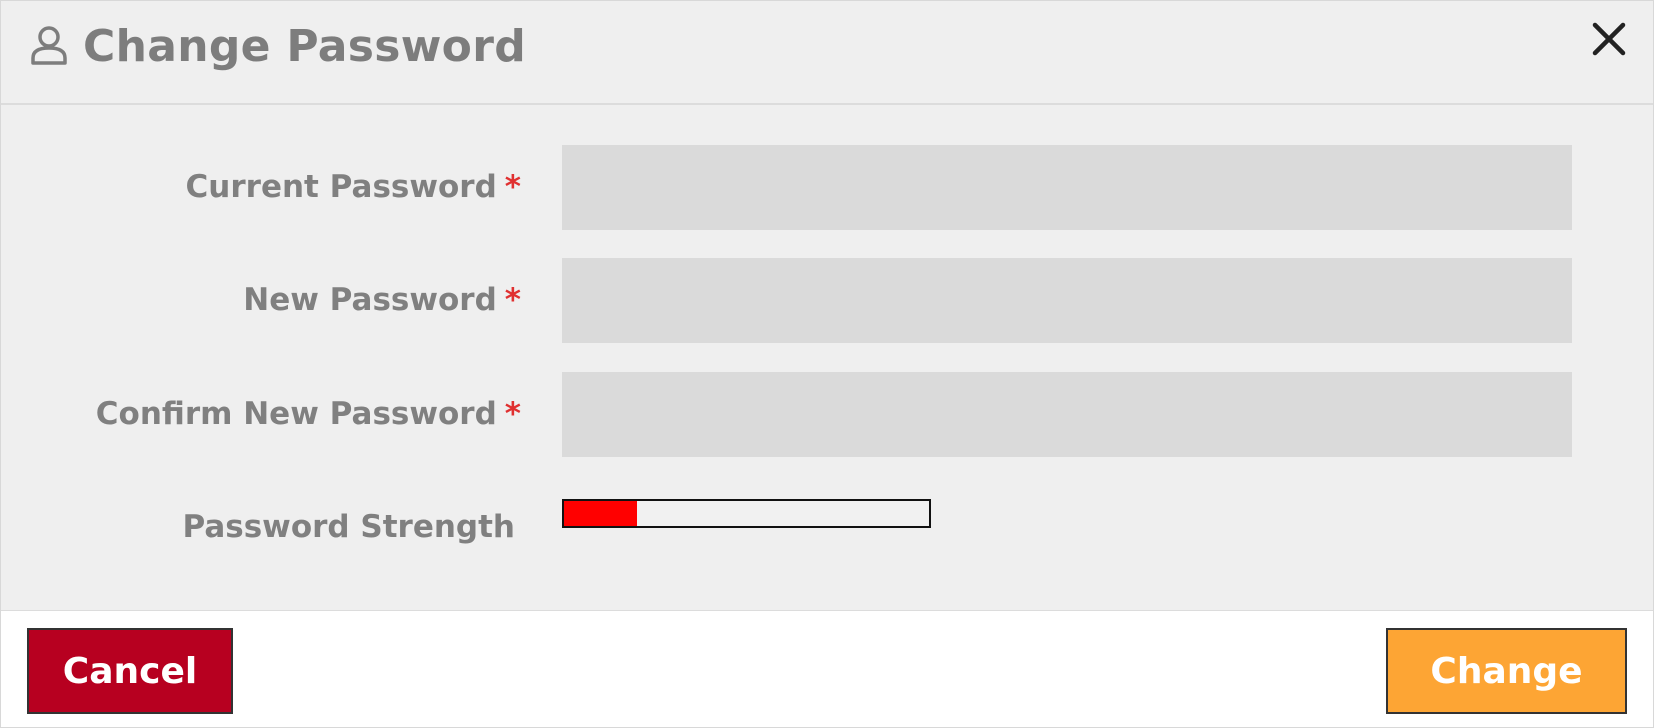 The height and width of the screenshot is (728, 1654). What do you see at coordinates (296, 414) in the screenshot?
I see `confirm-password-label-text: Confirm New Password` at bounding box center [296, 414].